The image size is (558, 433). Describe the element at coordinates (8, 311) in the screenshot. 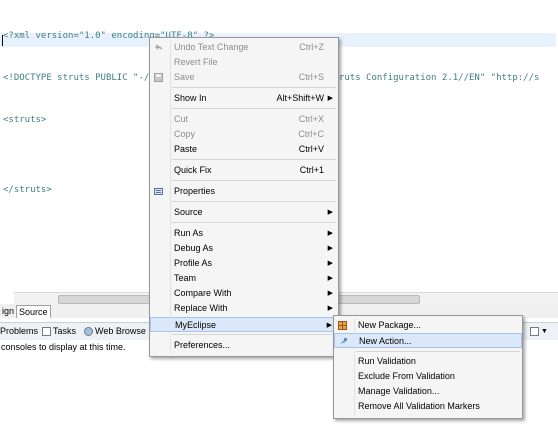

I see `tab-design: ign` at that location.